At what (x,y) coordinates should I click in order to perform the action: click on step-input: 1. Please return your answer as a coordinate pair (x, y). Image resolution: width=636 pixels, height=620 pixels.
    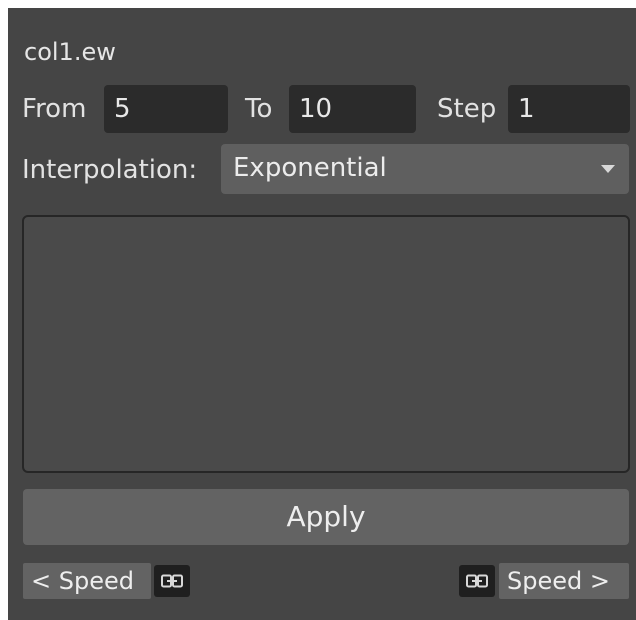
    Looking at the image, I should click on (569, 109).